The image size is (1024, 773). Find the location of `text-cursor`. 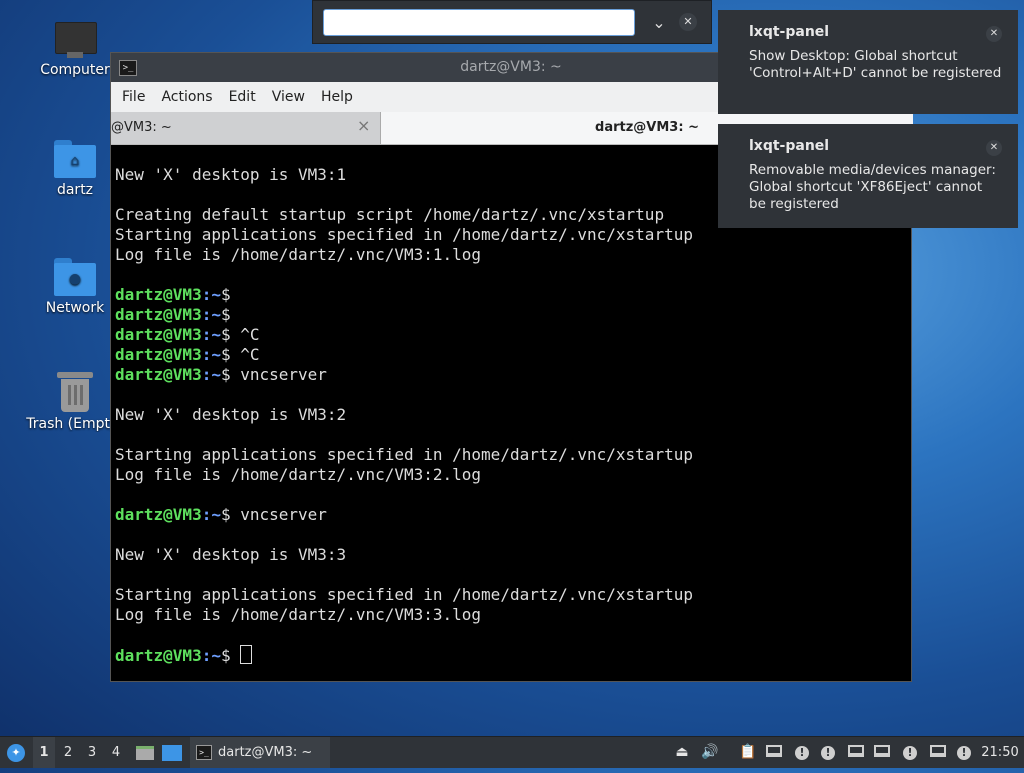

text-cursor is located at coordinates (246, 654).